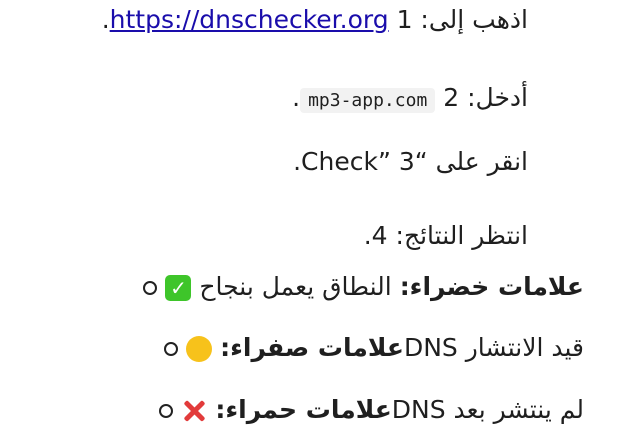  I want to click on result-red: لم ينتشر بعد DNSعلامات حمراء:, so click(361, 410).